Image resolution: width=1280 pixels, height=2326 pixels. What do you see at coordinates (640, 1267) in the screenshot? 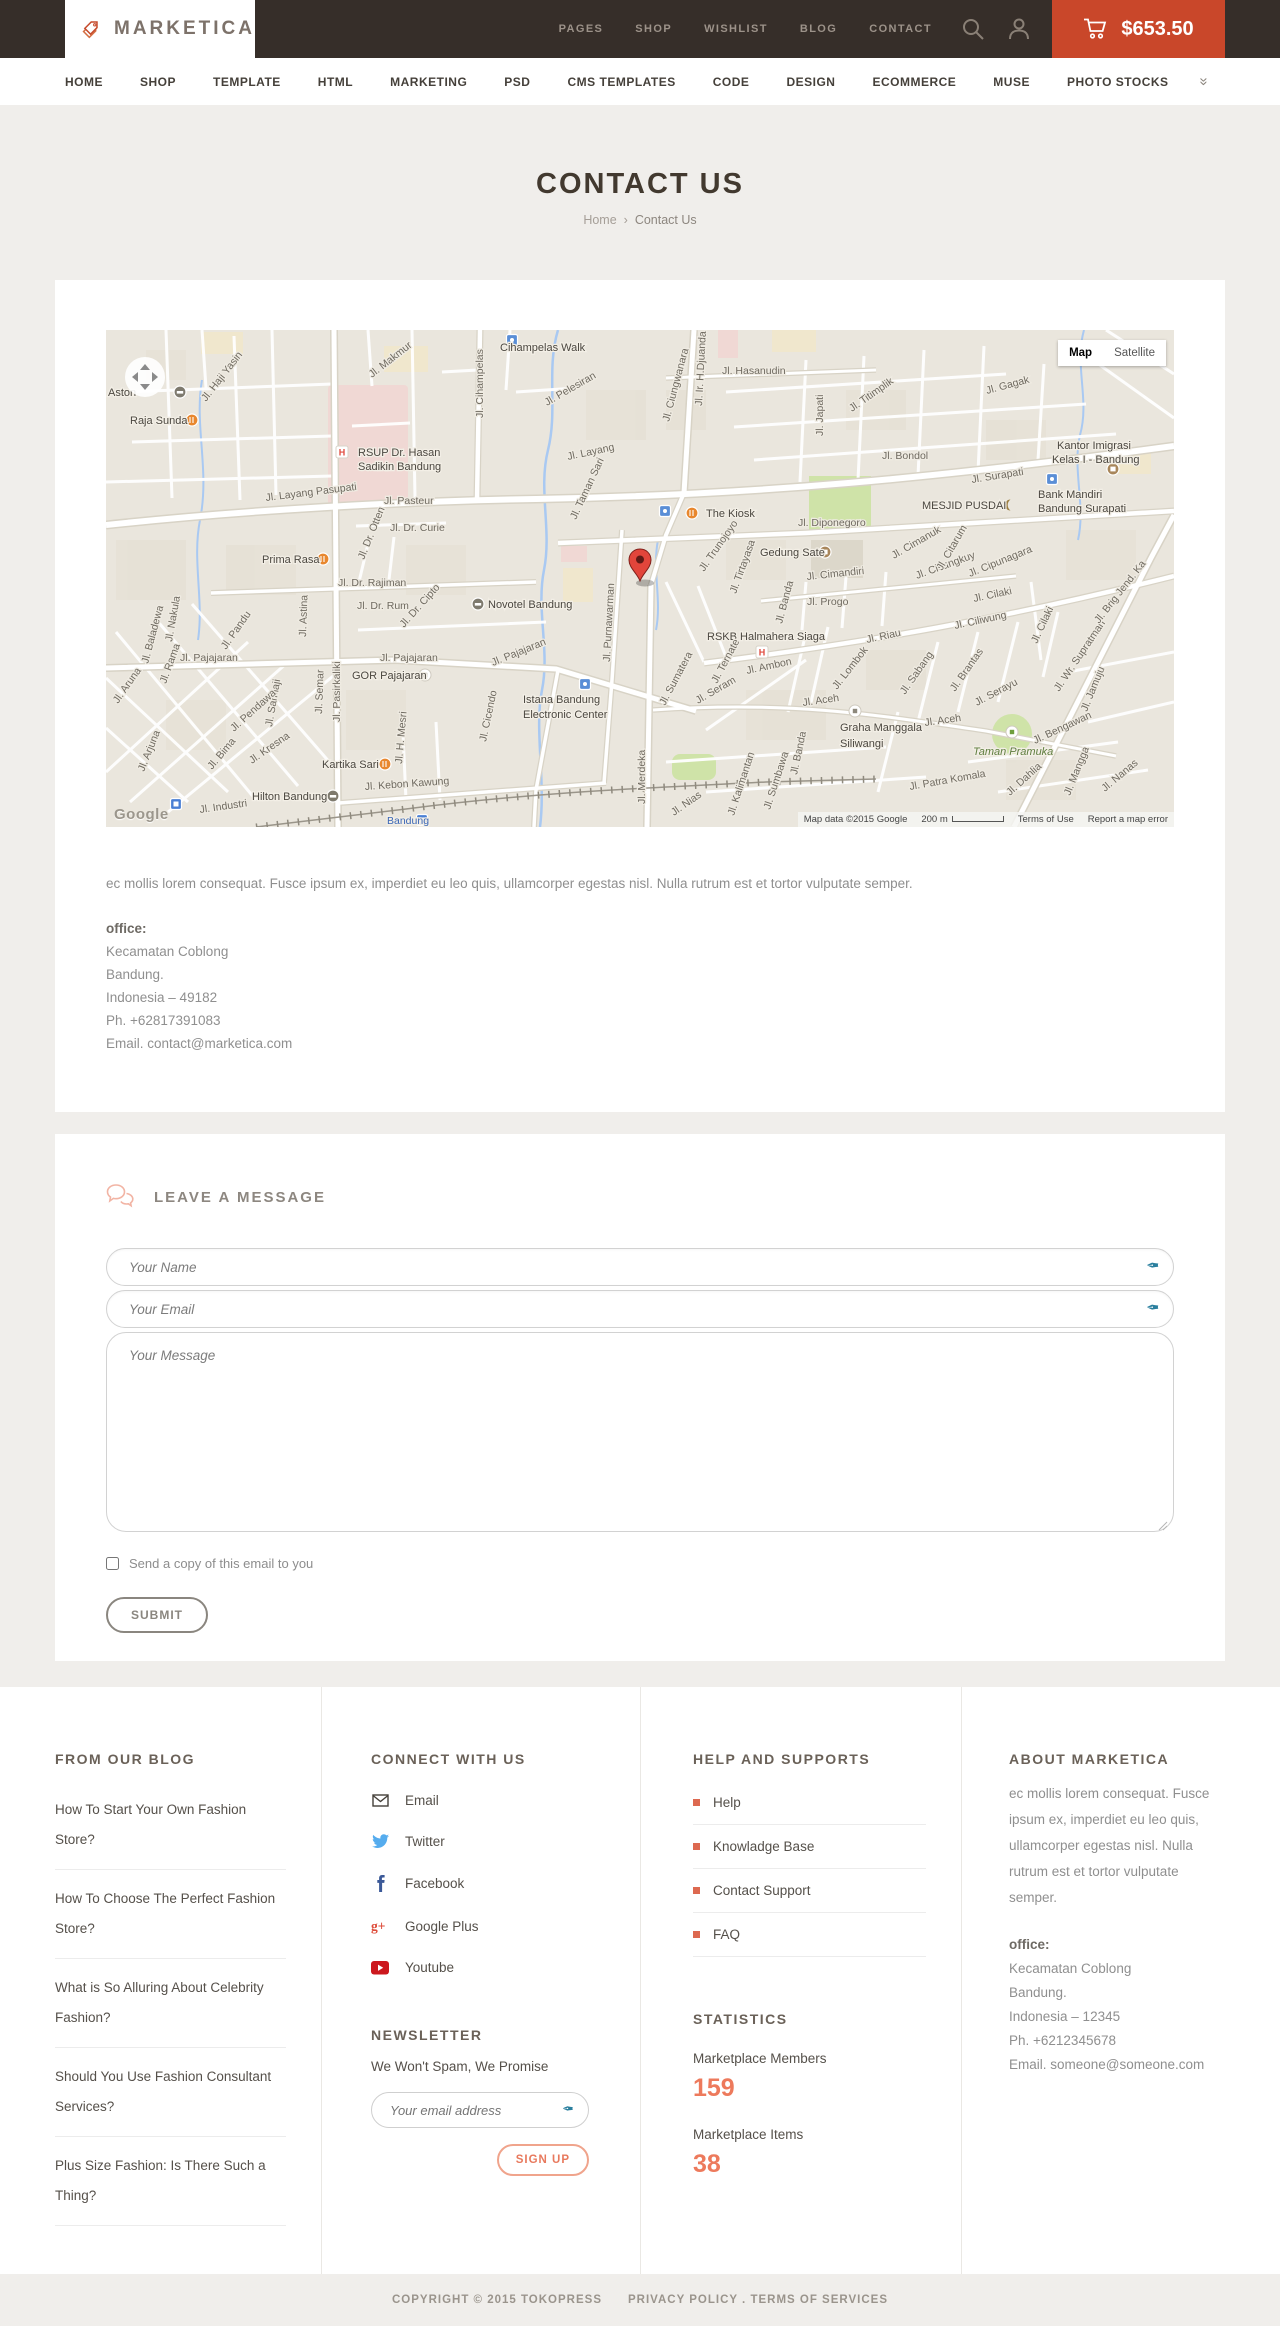
I see `name-input` at bounding box center [640, 1267].